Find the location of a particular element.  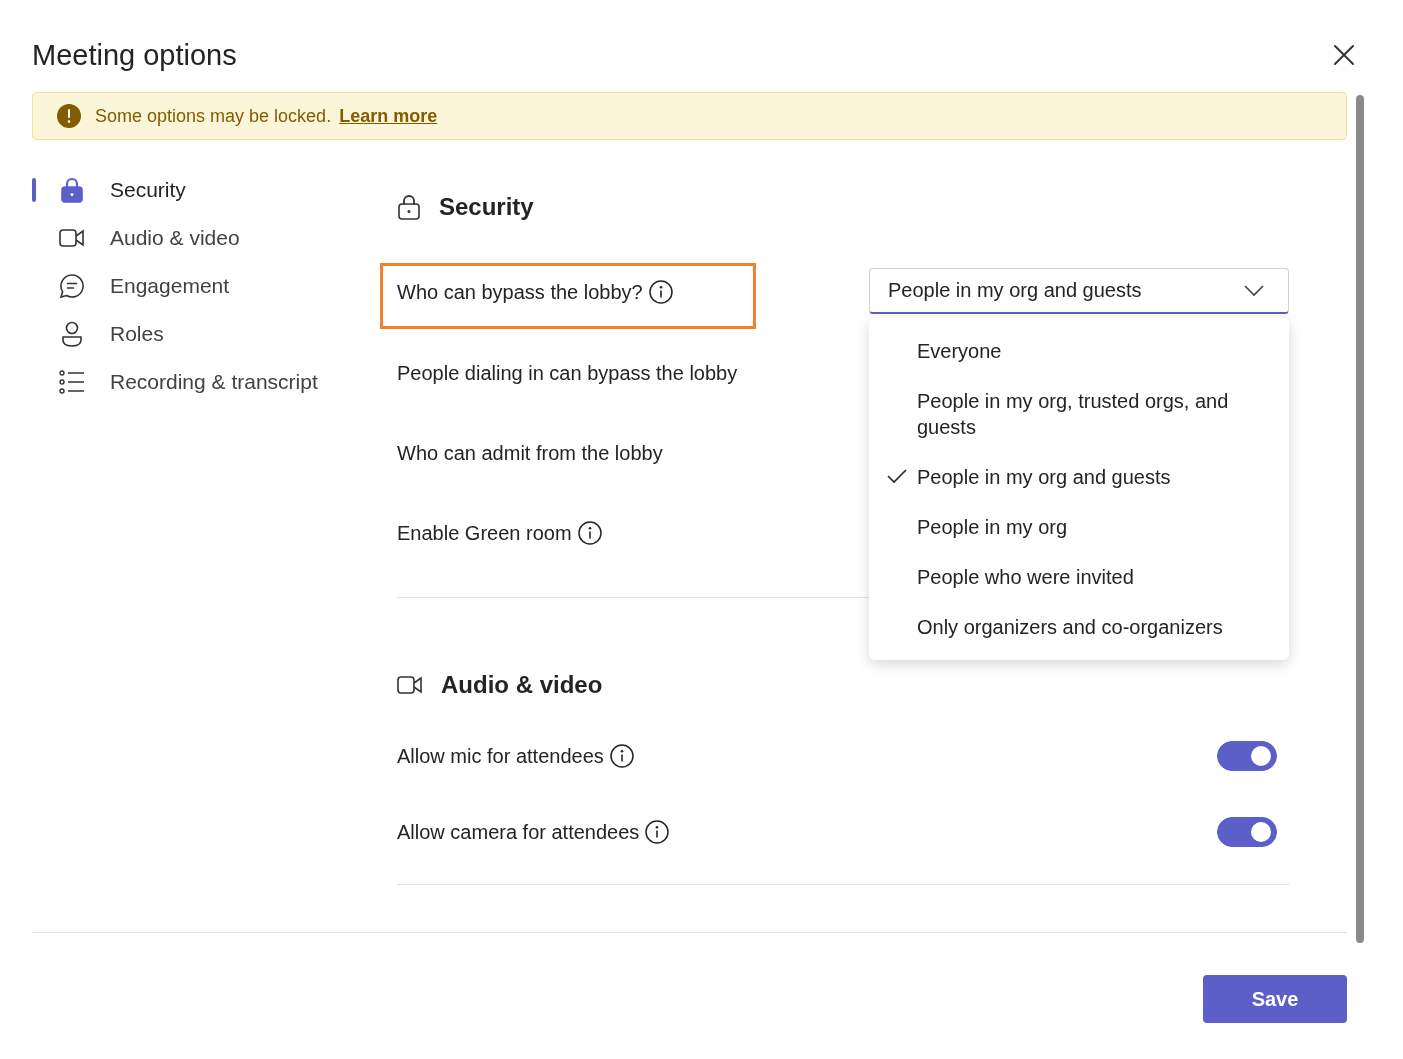

scrollbar is located at coordinates (1360, 519).